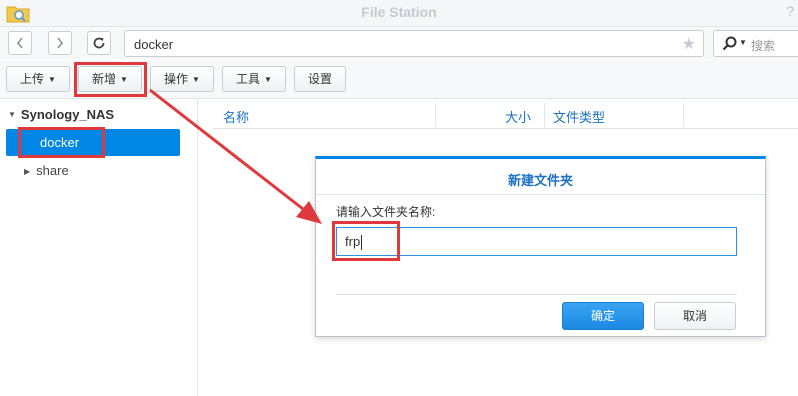  Describe the element at coordinates (154, 44) in the screenshot. I see `current-path: docker` at that location.